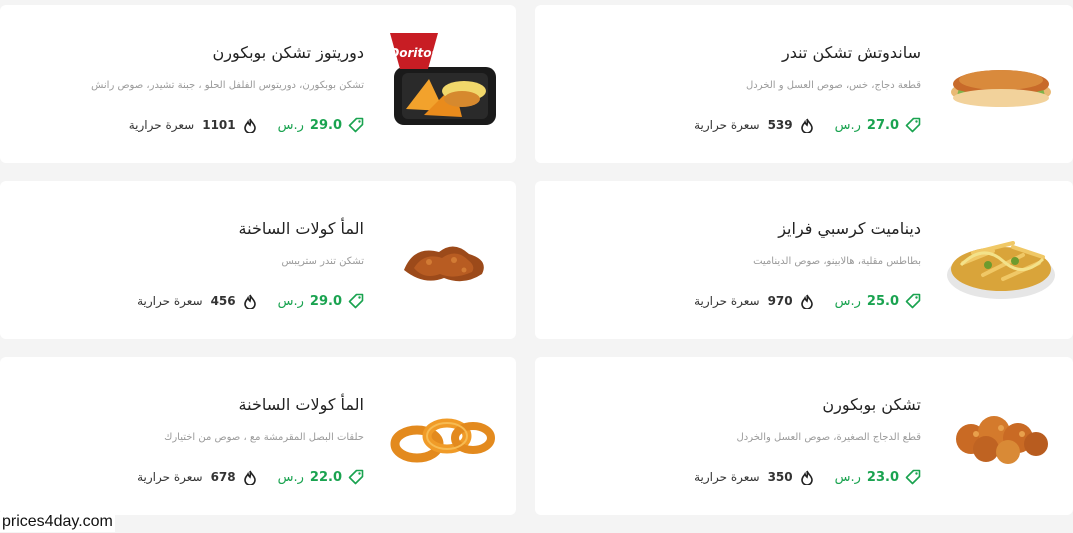 The image size is (1073, 533). Describe the element at coordinates (325, 477) in the screenshot. I see `price-value: 22.0` at that location.